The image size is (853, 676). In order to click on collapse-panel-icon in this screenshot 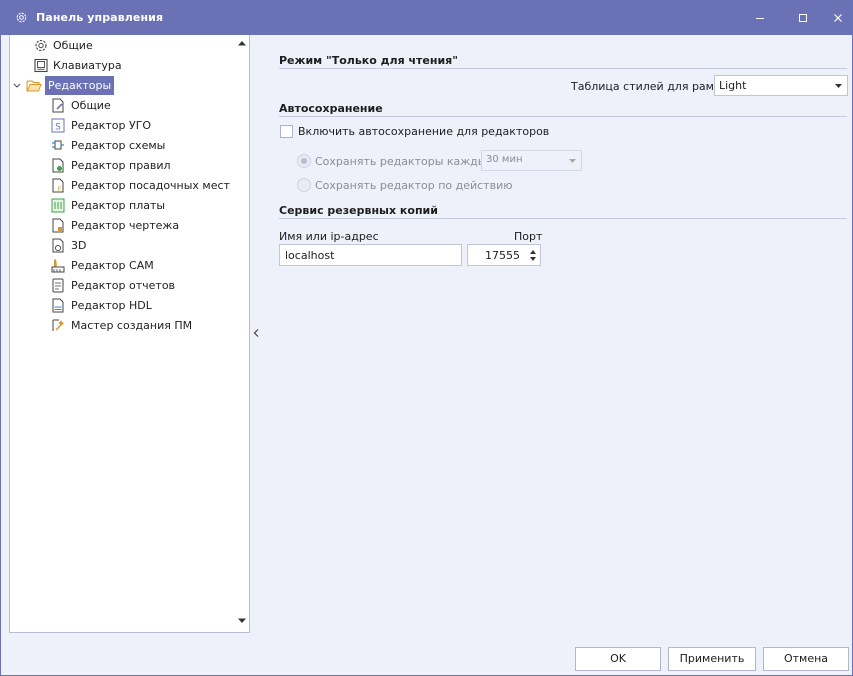, I will do `click(256, 333)`.